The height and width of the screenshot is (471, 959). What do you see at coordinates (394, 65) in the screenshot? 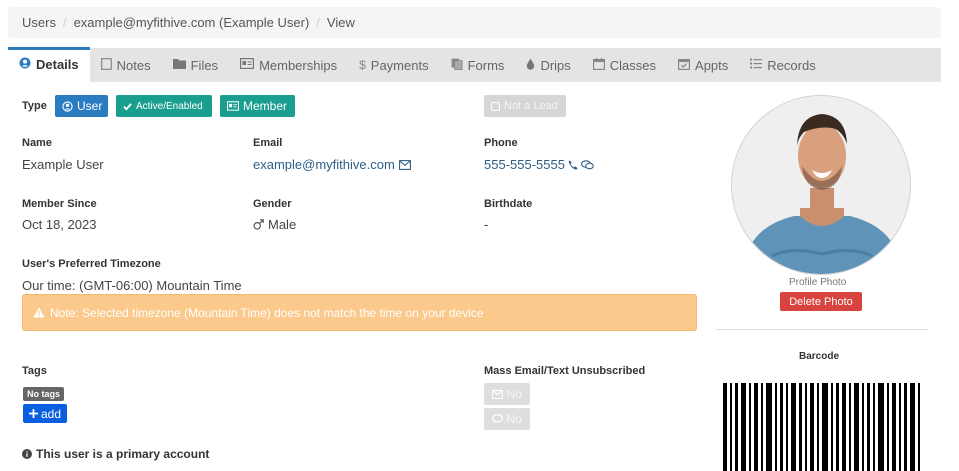
I see `tab-payments: $ Payments` at bounding box center [394, 65].